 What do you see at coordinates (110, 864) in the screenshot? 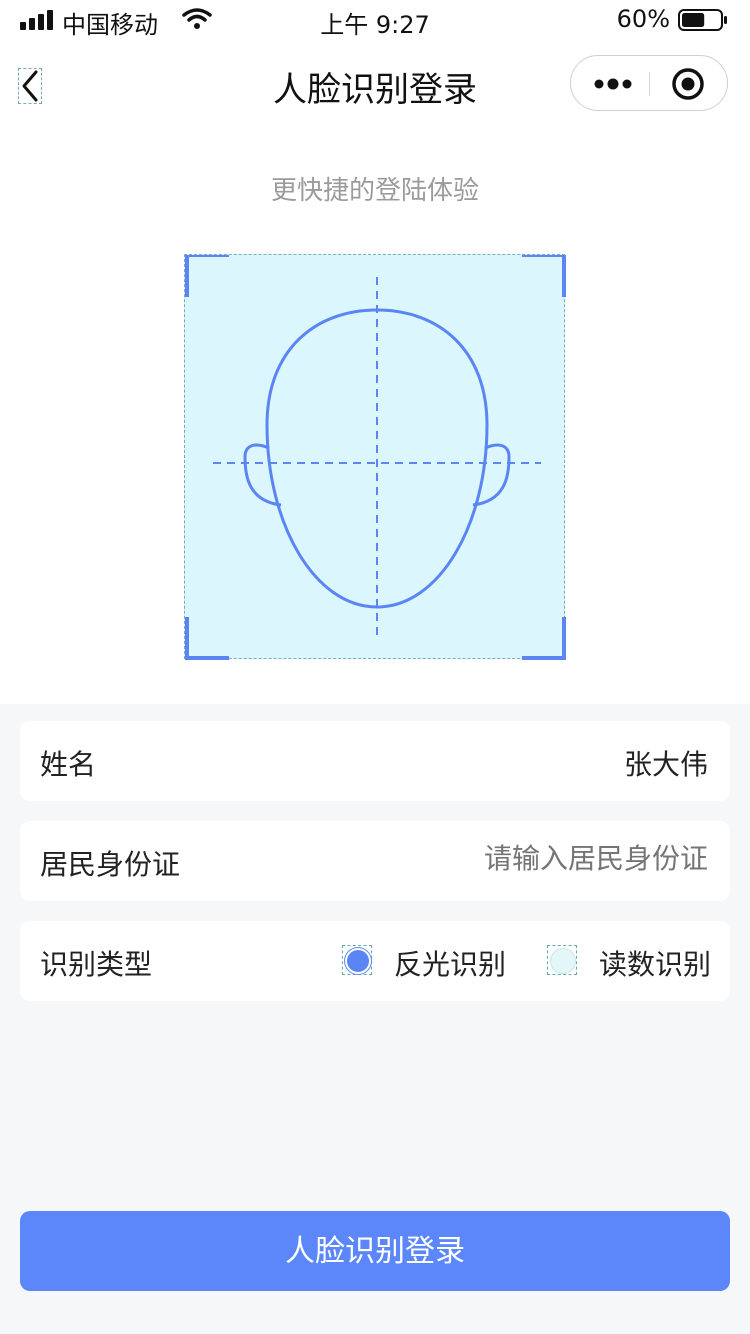
I see `id-card-label: 居民身份证` at bounding box center [110, 864].